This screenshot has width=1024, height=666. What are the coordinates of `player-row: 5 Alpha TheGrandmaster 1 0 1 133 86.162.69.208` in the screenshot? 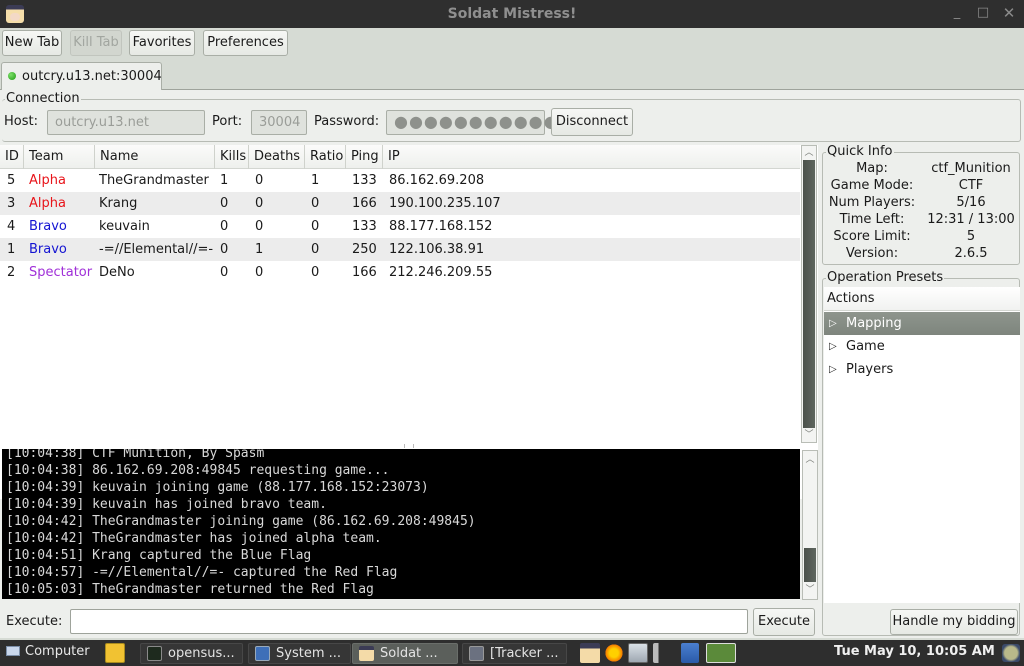 It's located at (400, 180).